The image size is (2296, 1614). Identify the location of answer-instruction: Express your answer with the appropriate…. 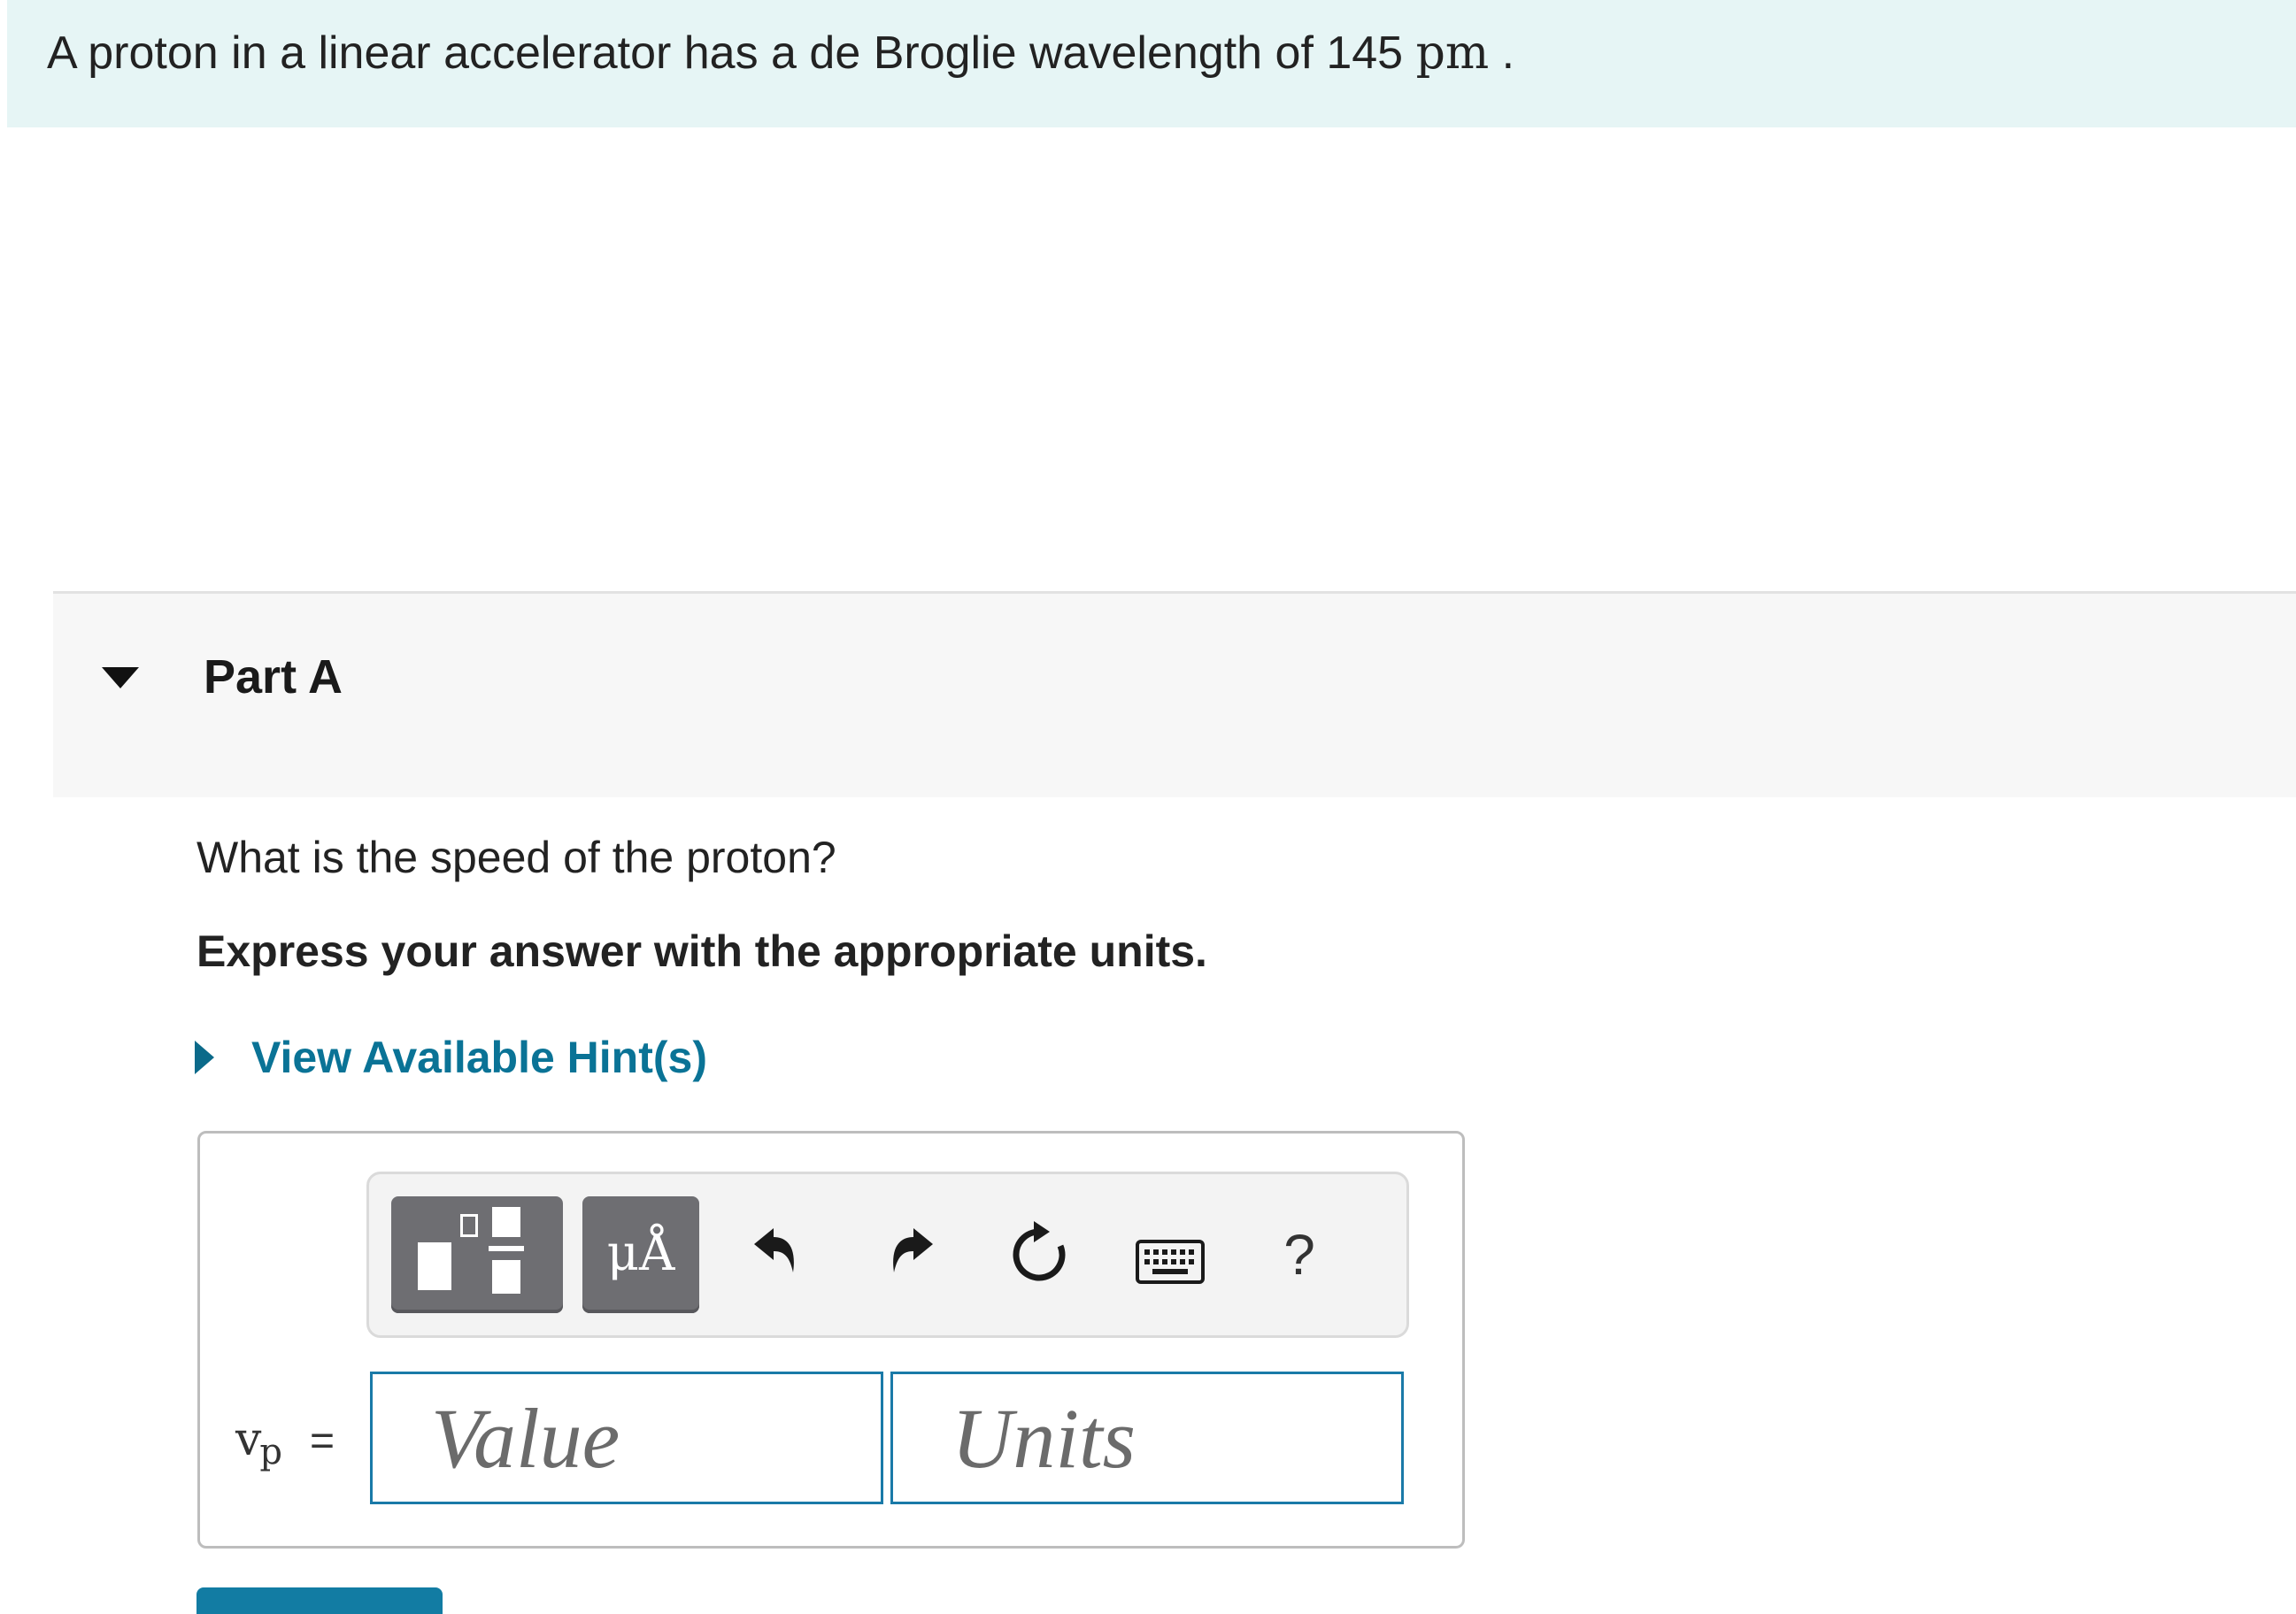
(701, 951).